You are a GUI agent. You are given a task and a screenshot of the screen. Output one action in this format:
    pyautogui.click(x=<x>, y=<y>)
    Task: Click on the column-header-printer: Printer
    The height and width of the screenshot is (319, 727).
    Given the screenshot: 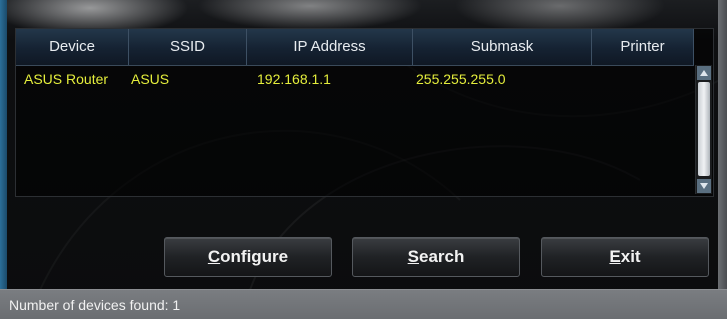 What is the action you would take?
    pyautogui.click(x=643, y=47)
    